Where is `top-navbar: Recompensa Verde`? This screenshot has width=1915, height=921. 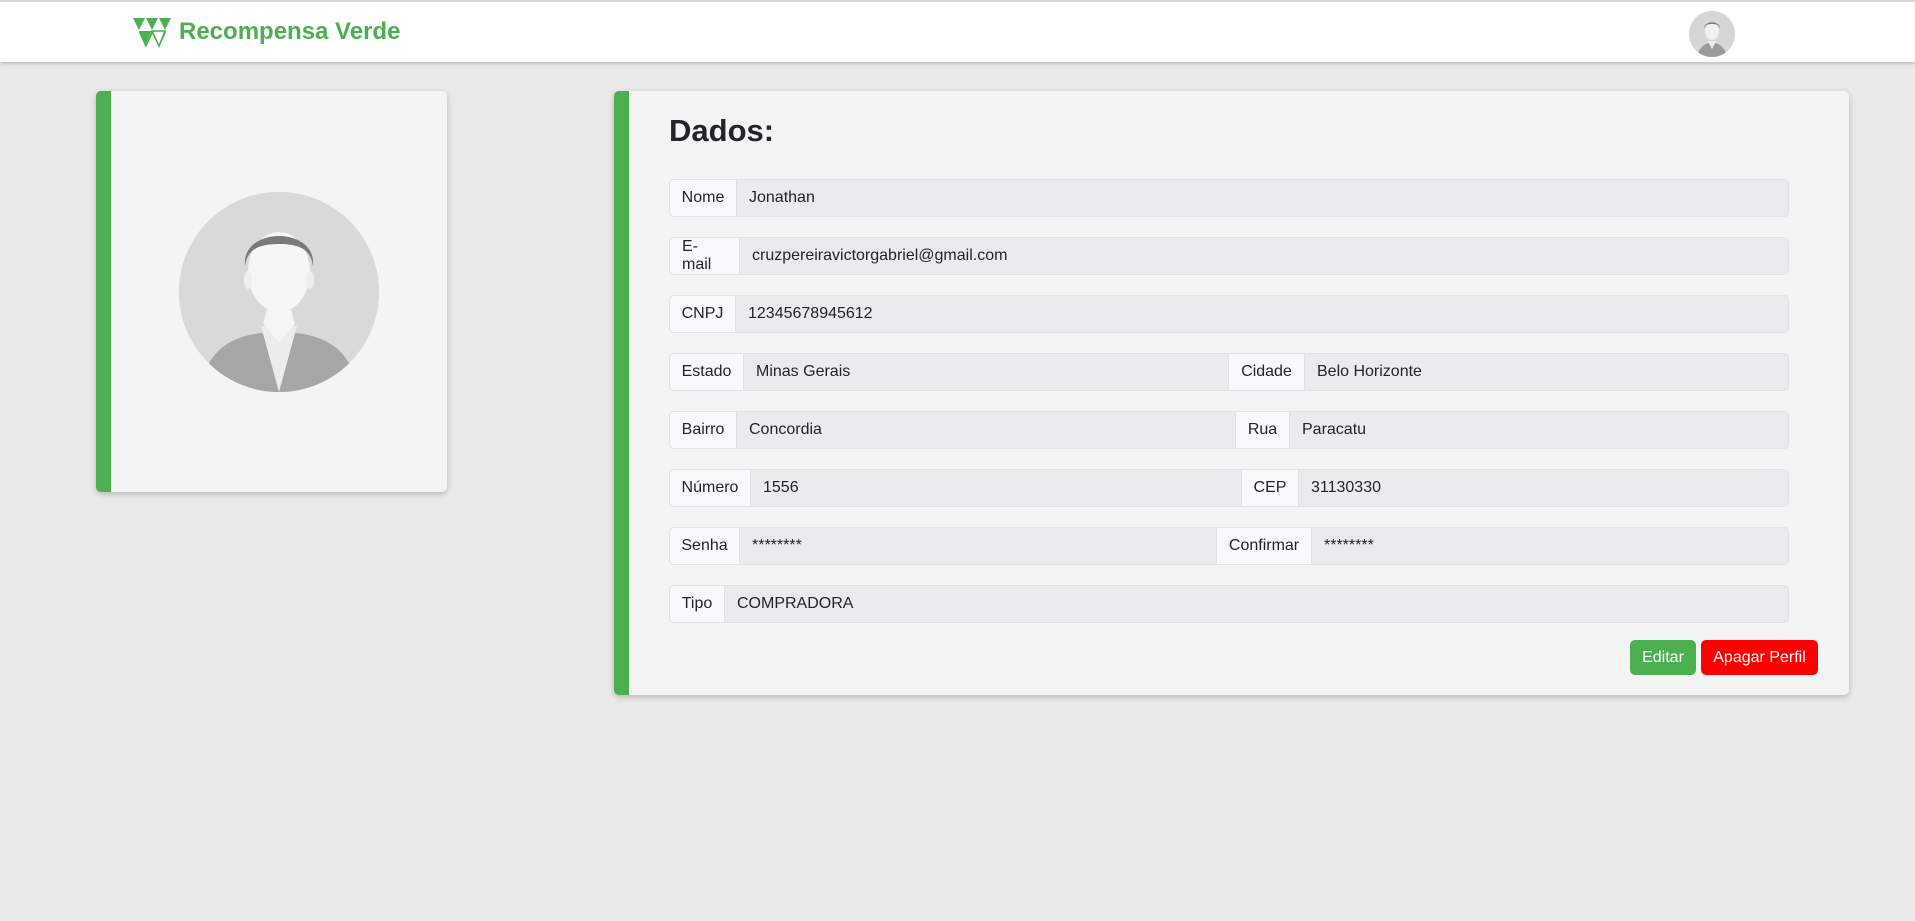 top-navbar: Recompensa Verde is located at coordinates (957, 31).